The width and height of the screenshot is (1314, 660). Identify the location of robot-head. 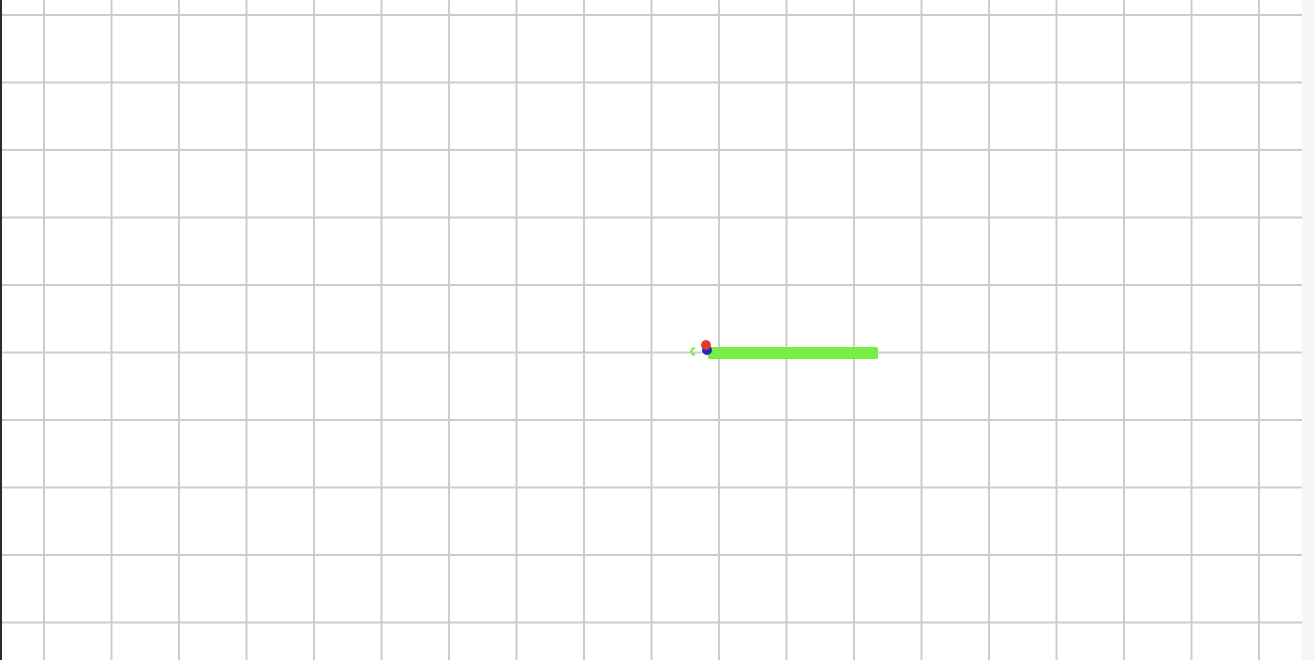
(706, 345).